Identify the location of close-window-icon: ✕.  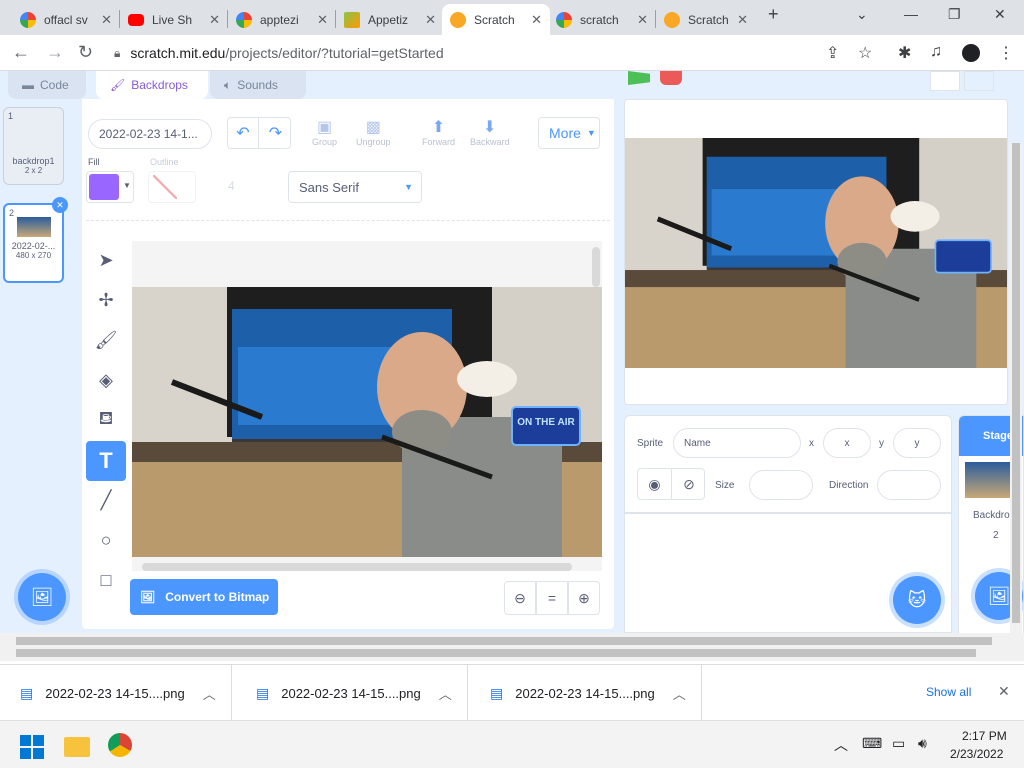
(1000, 14).